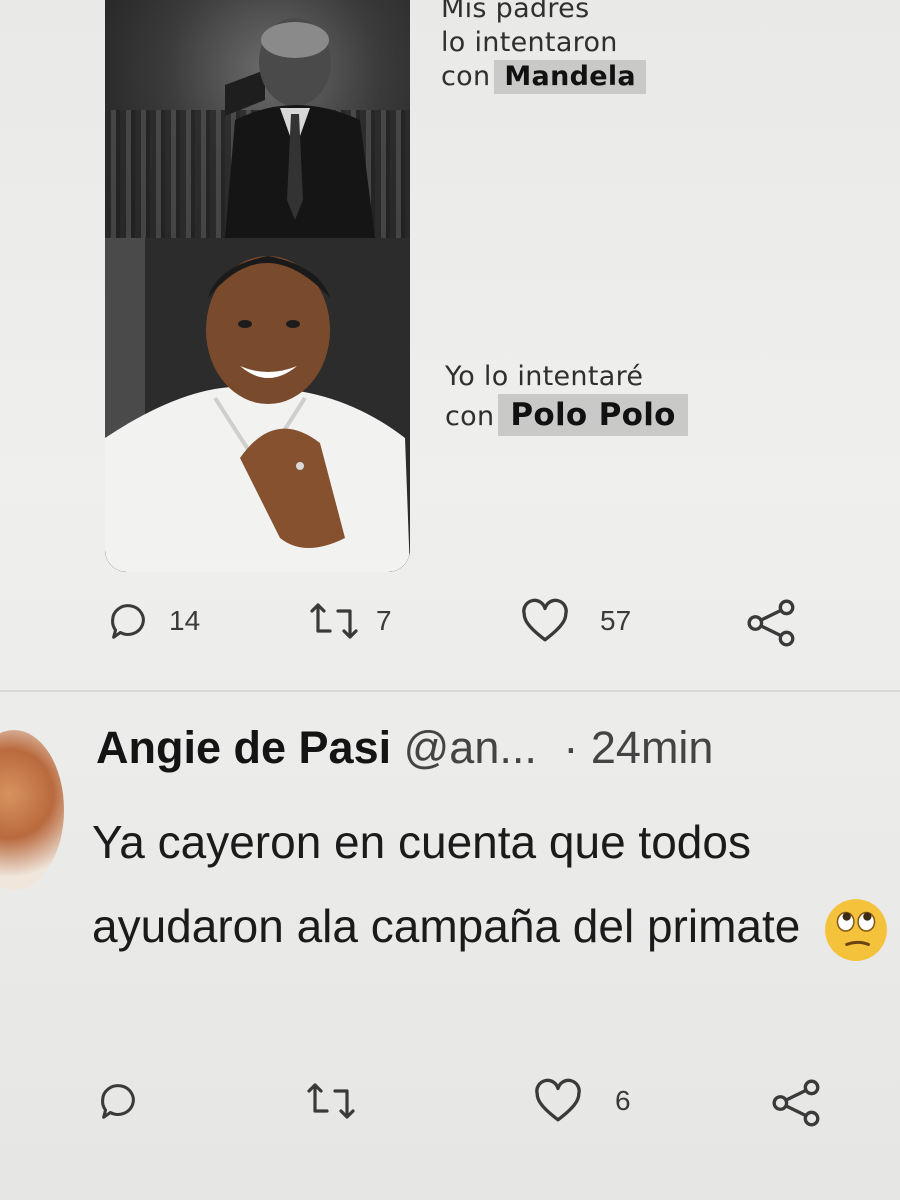 Image resolution: width=900 pixels, height=1200 pixels. I want to click on name-tag-mandela: Mandela, so click(570, 77).